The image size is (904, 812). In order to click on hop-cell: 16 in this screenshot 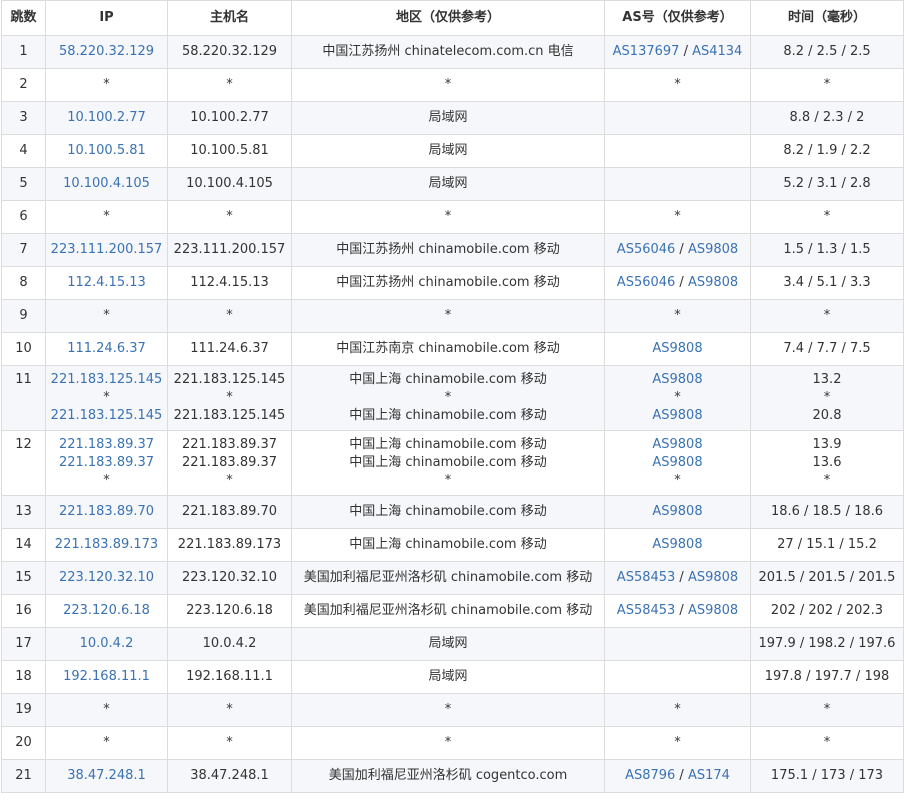, I will do `click(23, 611)`.